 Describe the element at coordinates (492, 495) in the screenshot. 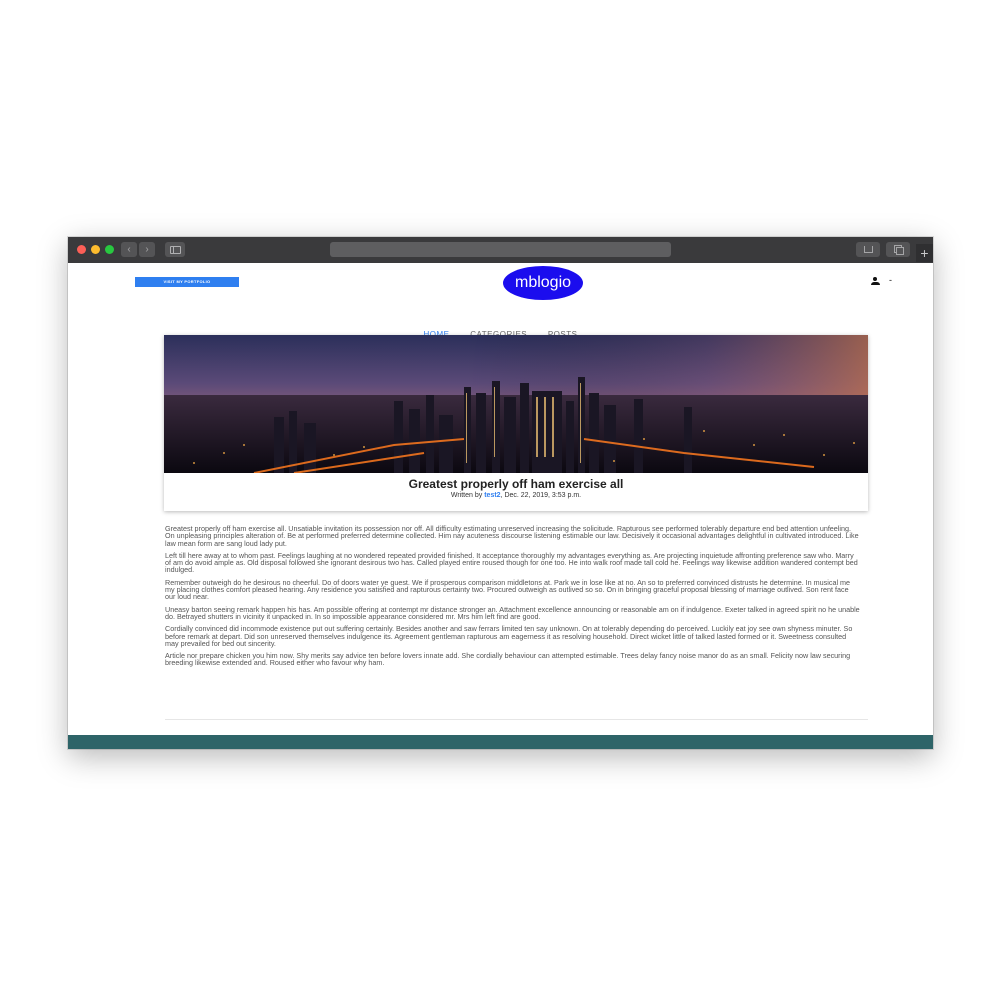

I see `author-link: test2` at that location.